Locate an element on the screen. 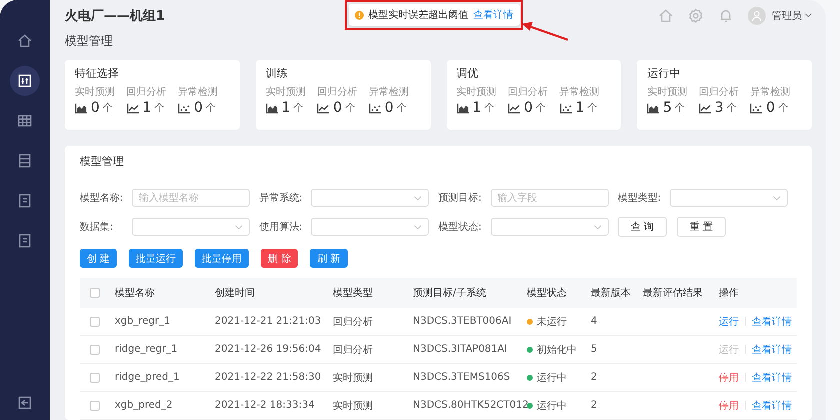 The width and height of the screenshot is (840, 420). metric-value: 3 is located at coordinates (719, 108).